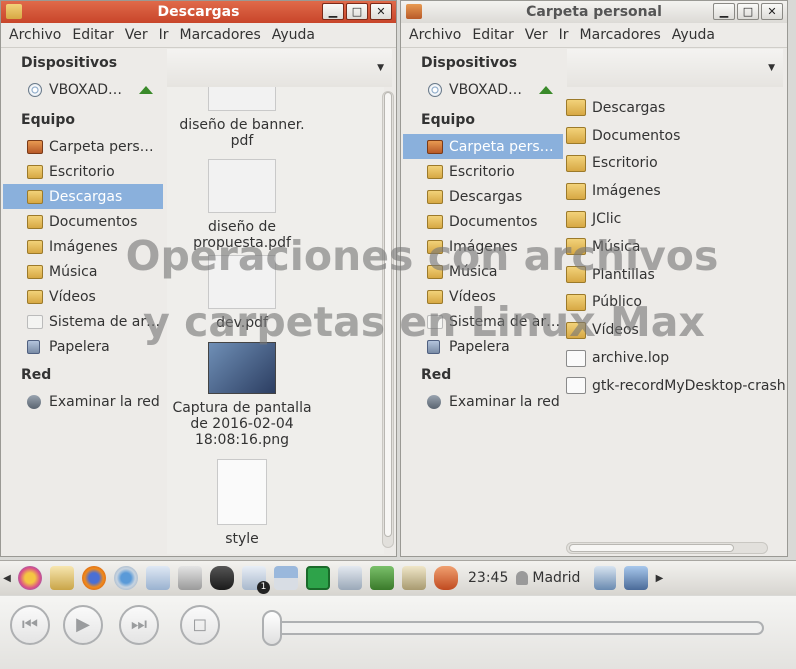  Describe the element at coordinates (62, 578) in the screenshot. I see `text-editor-icon` at that location.